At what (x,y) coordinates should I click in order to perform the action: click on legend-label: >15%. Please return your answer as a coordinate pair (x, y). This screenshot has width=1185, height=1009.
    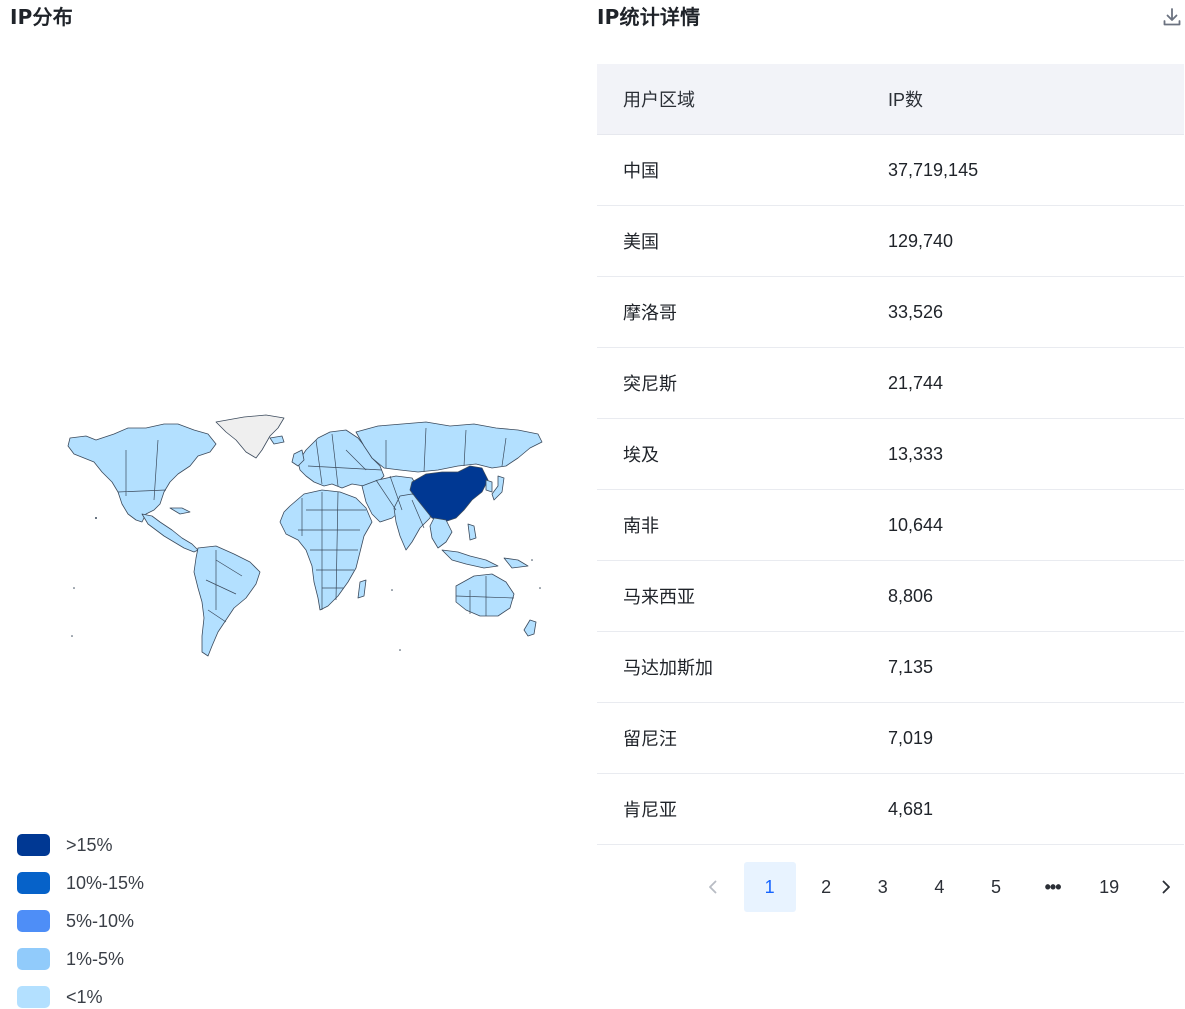
    Looking at the image, I should click on (89, 844).